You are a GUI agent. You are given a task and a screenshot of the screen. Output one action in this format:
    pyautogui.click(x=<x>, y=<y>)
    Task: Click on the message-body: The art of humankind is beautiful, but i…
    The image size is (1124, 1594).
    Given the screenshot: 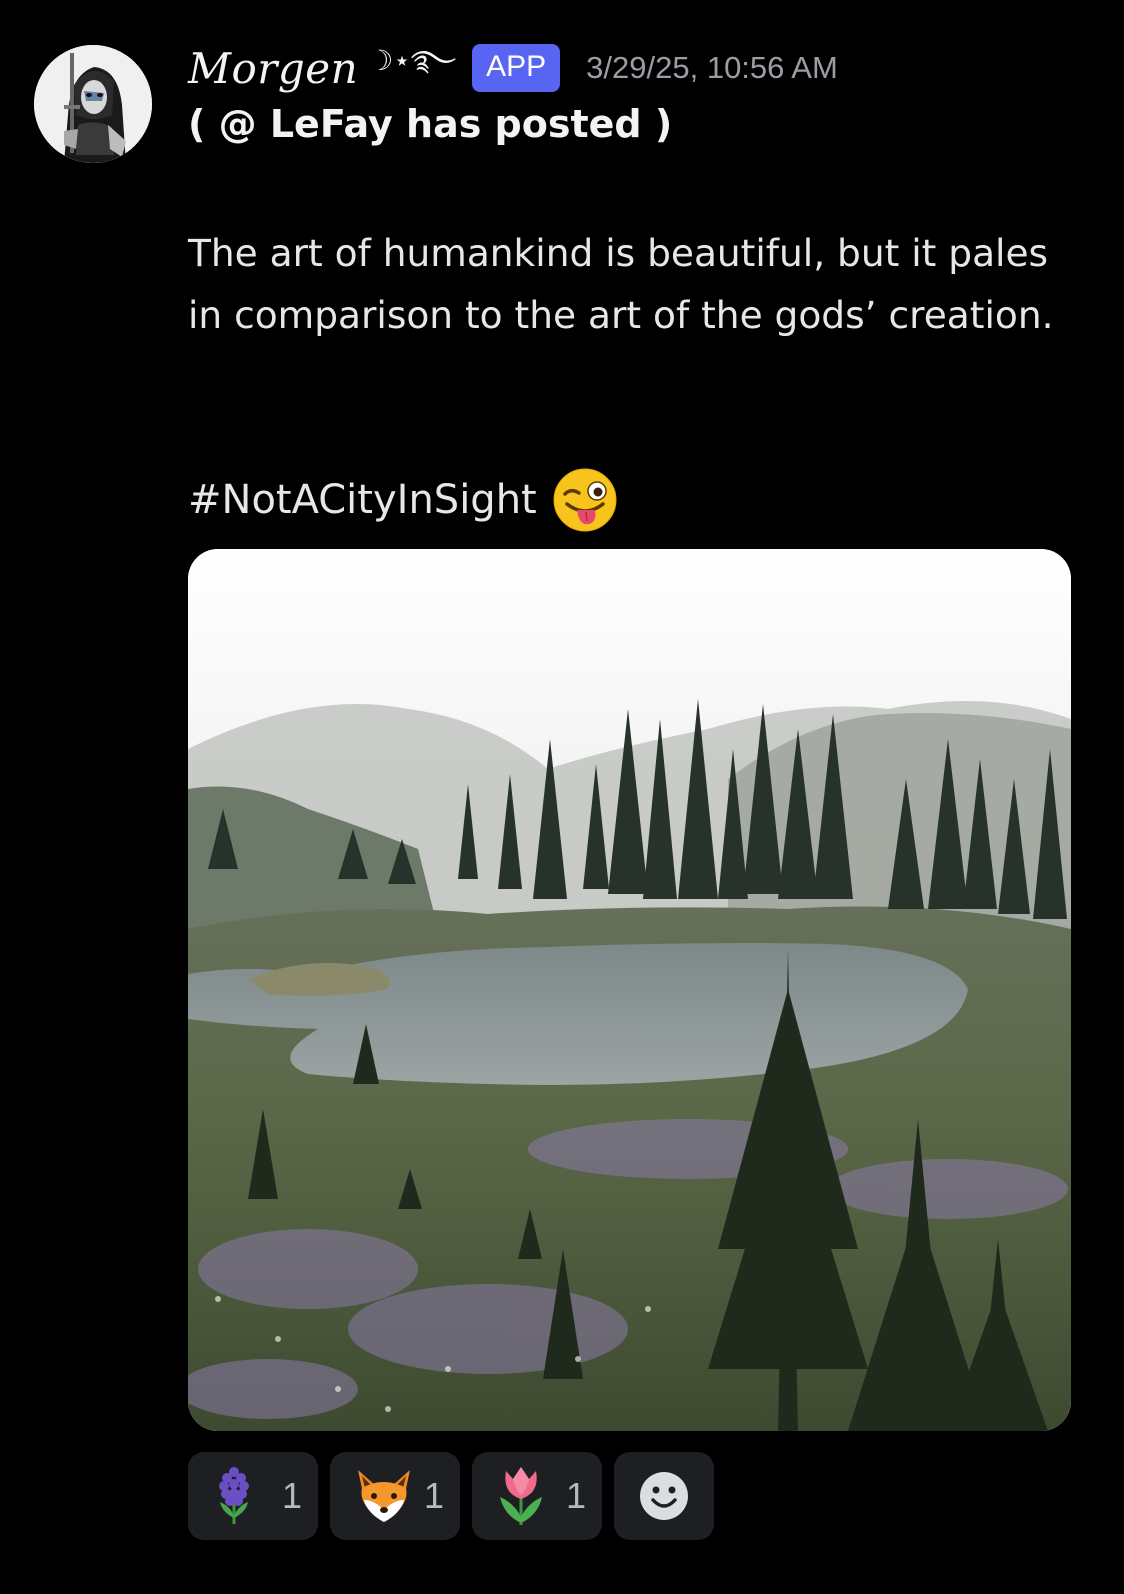 What is the action you would take?
    pyautogui.click(x=621, y=284)
    